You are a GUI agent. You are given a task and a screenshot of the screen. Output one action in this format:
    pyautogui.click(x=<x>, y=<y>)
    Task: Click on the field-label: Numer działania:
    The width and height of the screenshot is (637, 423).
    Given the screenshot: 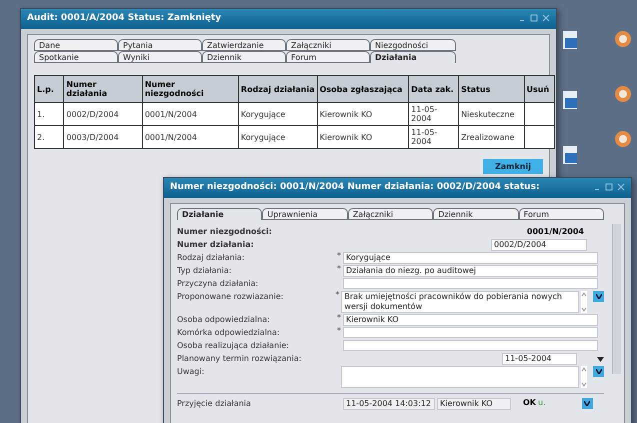 What is the action you would take?
    pyautogui.click(x=216, y=244)
    